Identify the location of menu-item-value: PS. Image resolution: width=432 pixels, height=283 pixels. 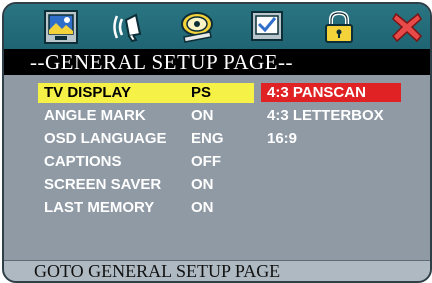
(201, 92).